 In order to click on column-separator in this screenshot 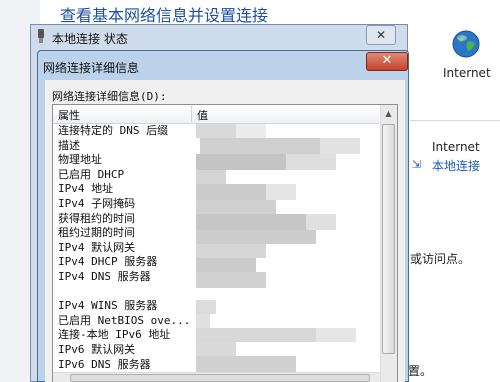, I will do `click(191, 114)`.